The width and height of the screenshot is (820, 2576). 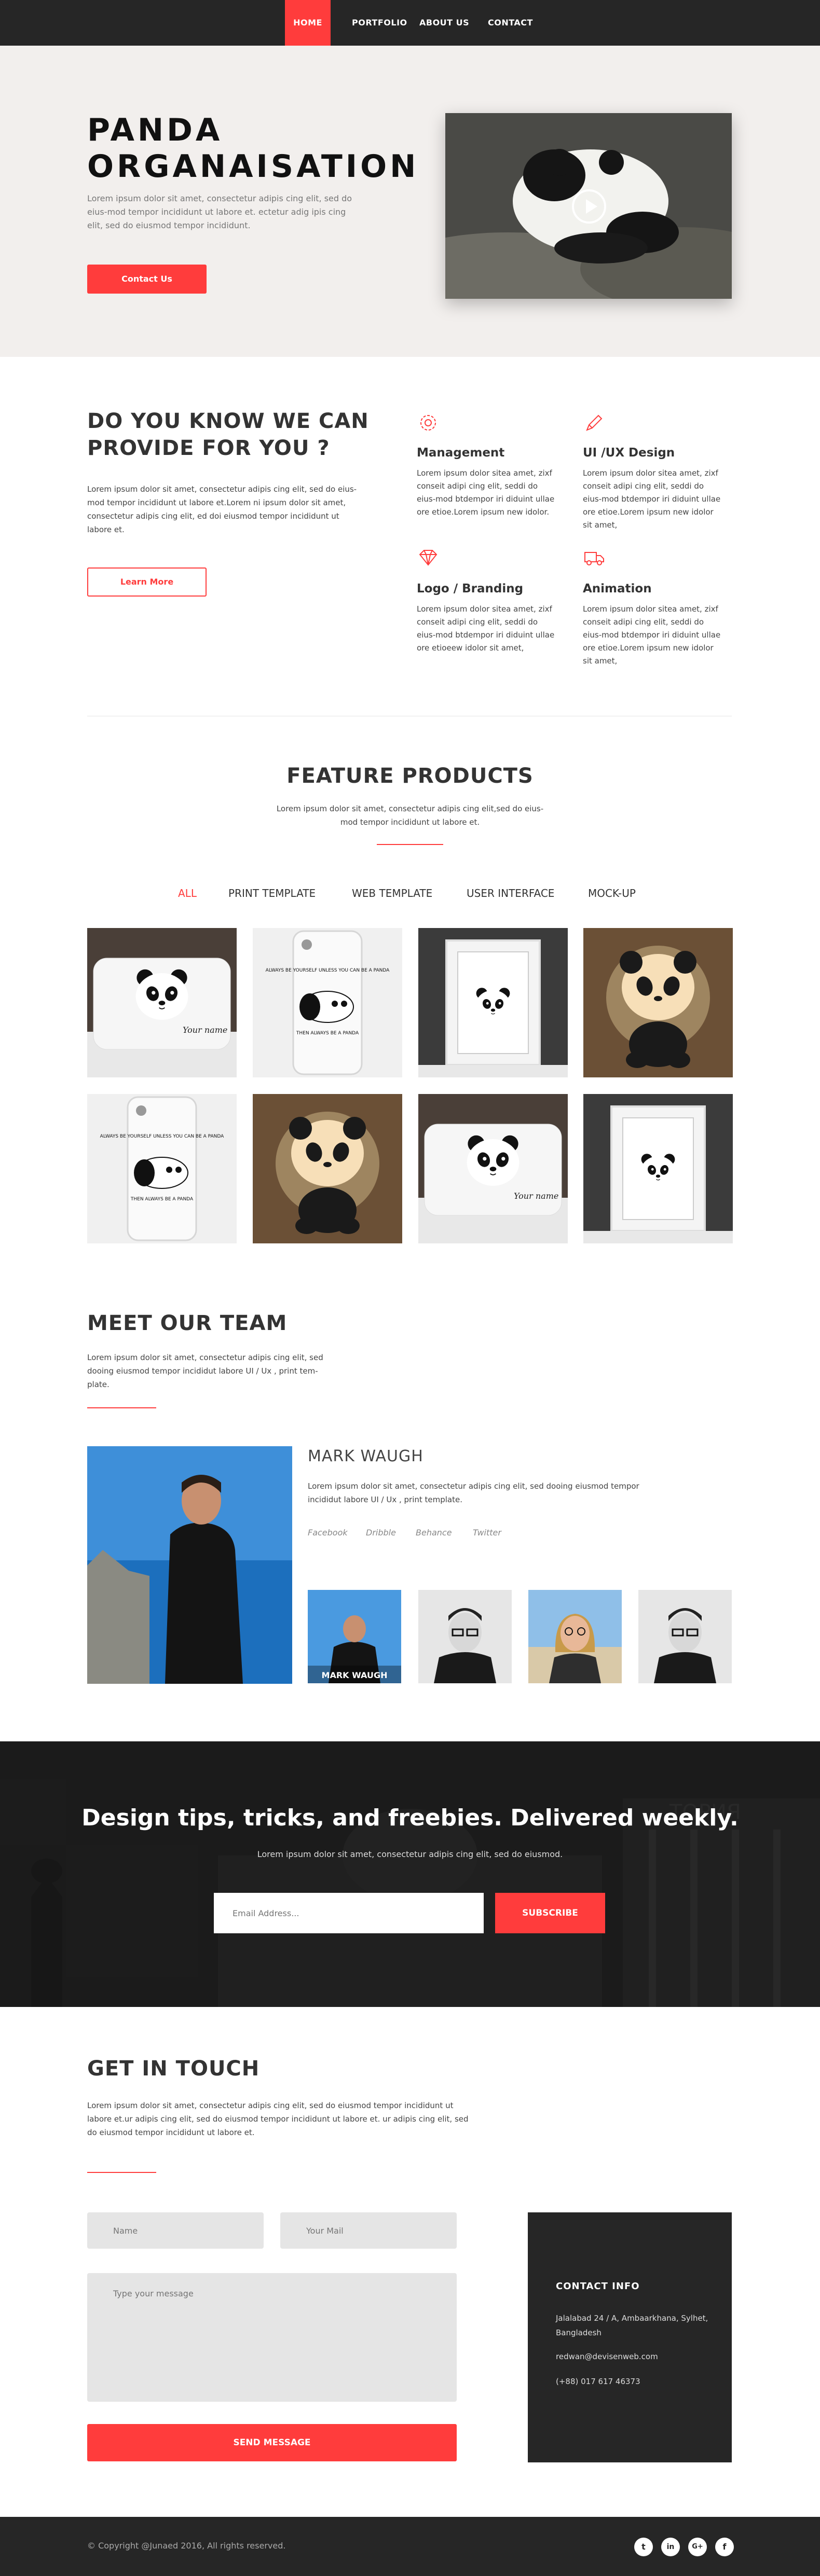 What do you see at coordinates (470, 588) in the screenshot?
I see `service-logo-title: Logo / Branding` at bounding box center [470, 588].